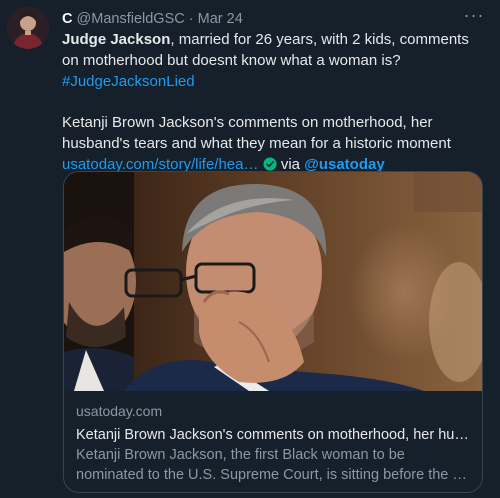 This screenshot has width=500, height=498. I want to click on author-handle: @MansfieldGSC, so click(131, 19).